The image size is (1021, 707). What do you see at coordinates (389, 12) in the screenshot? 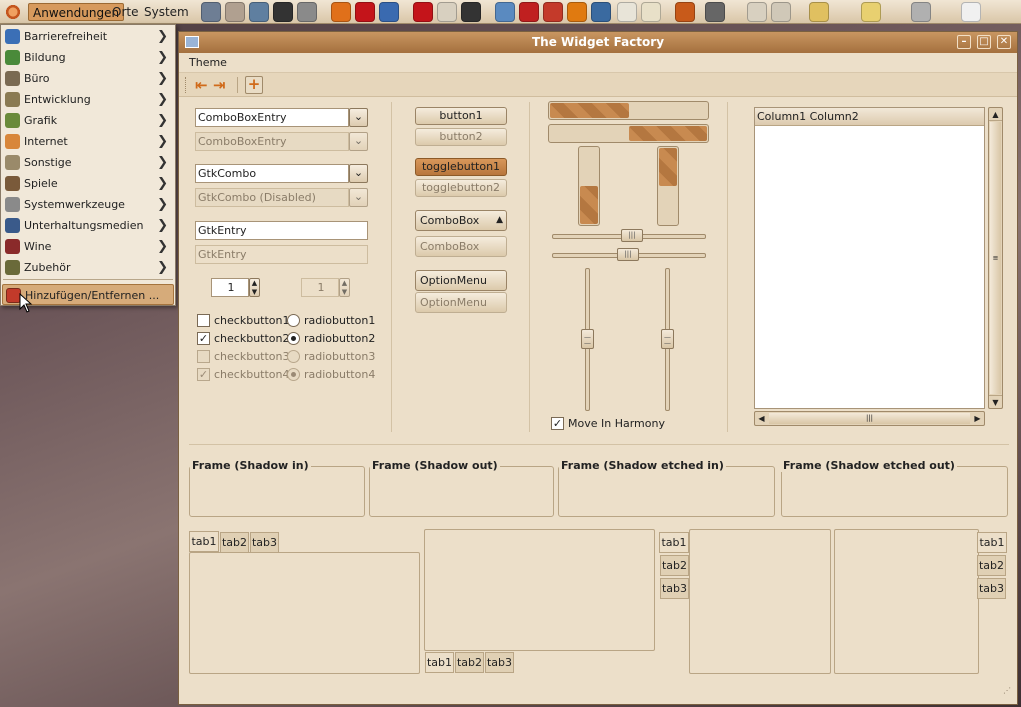
I see `editor-icon` at bounding box center [389, 12].